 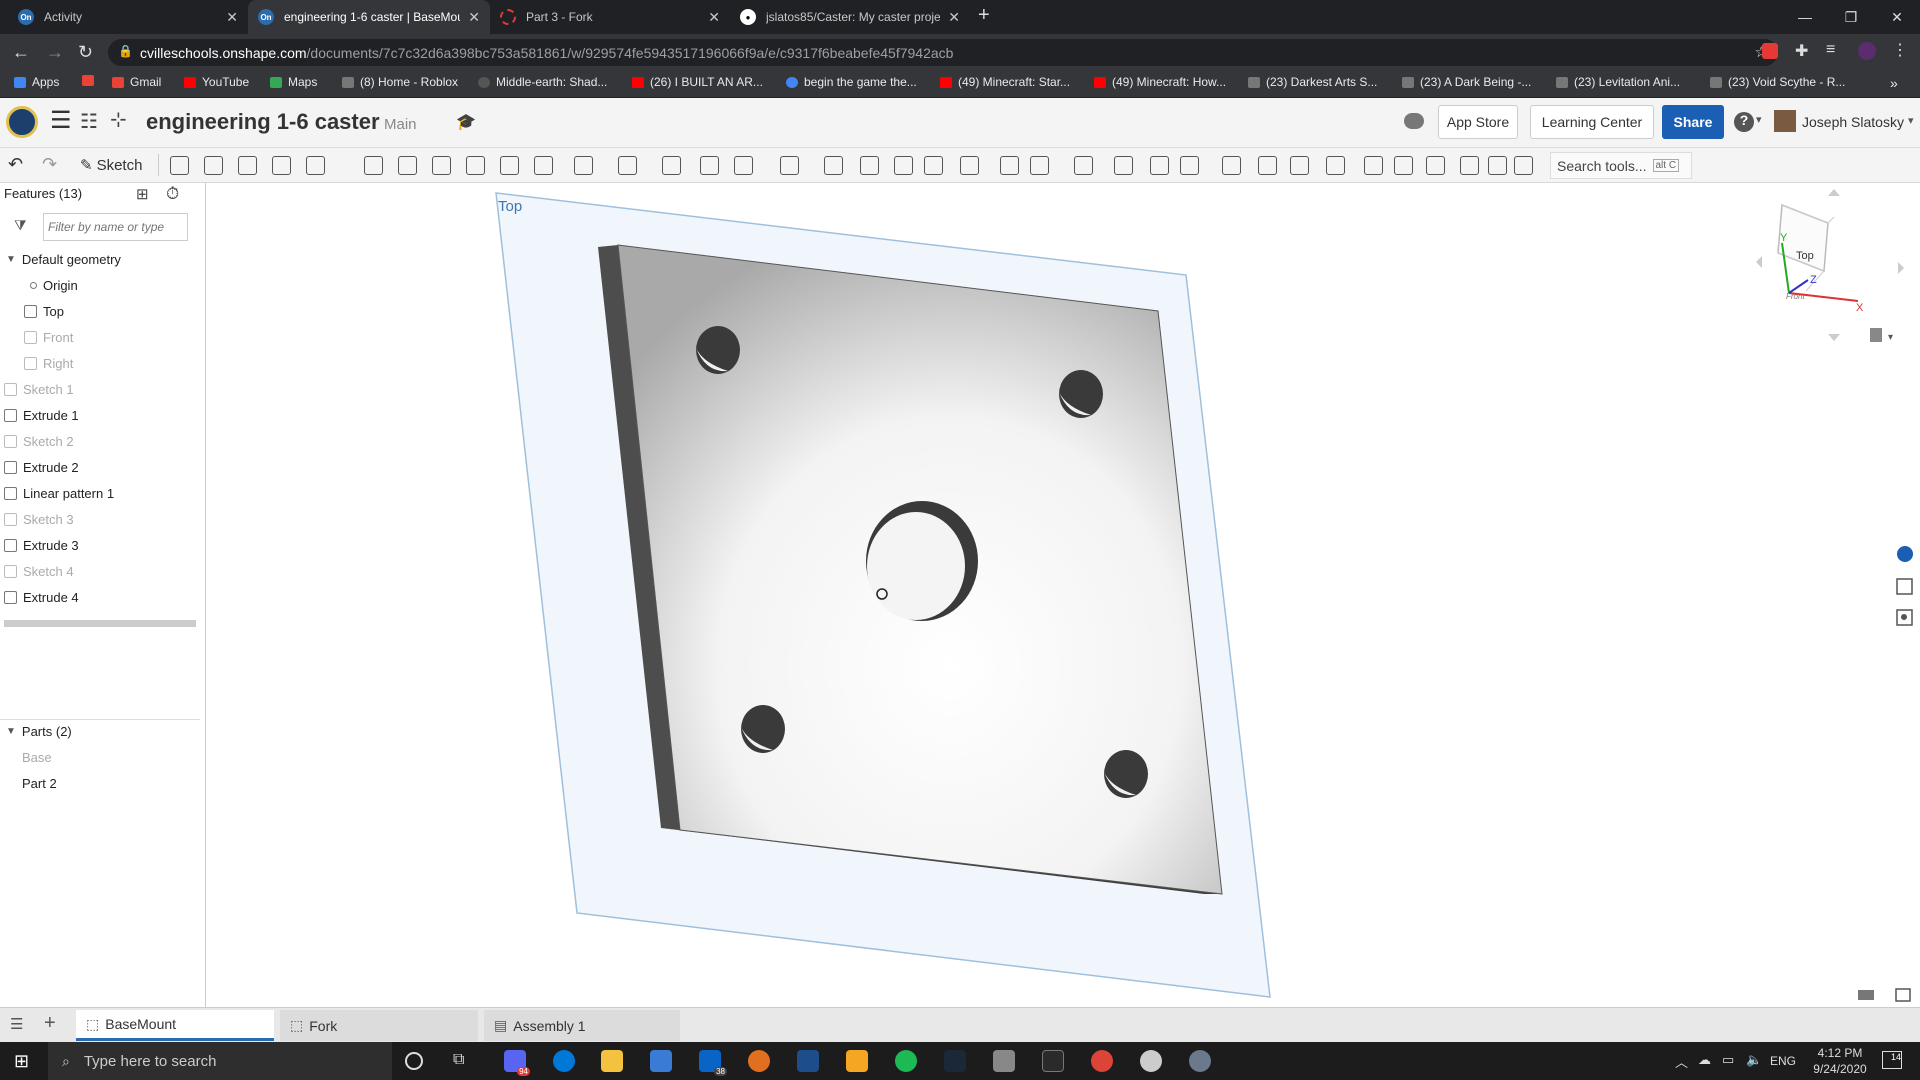 I want to click on mate-connector-icon, so click(x=1123, y=165).